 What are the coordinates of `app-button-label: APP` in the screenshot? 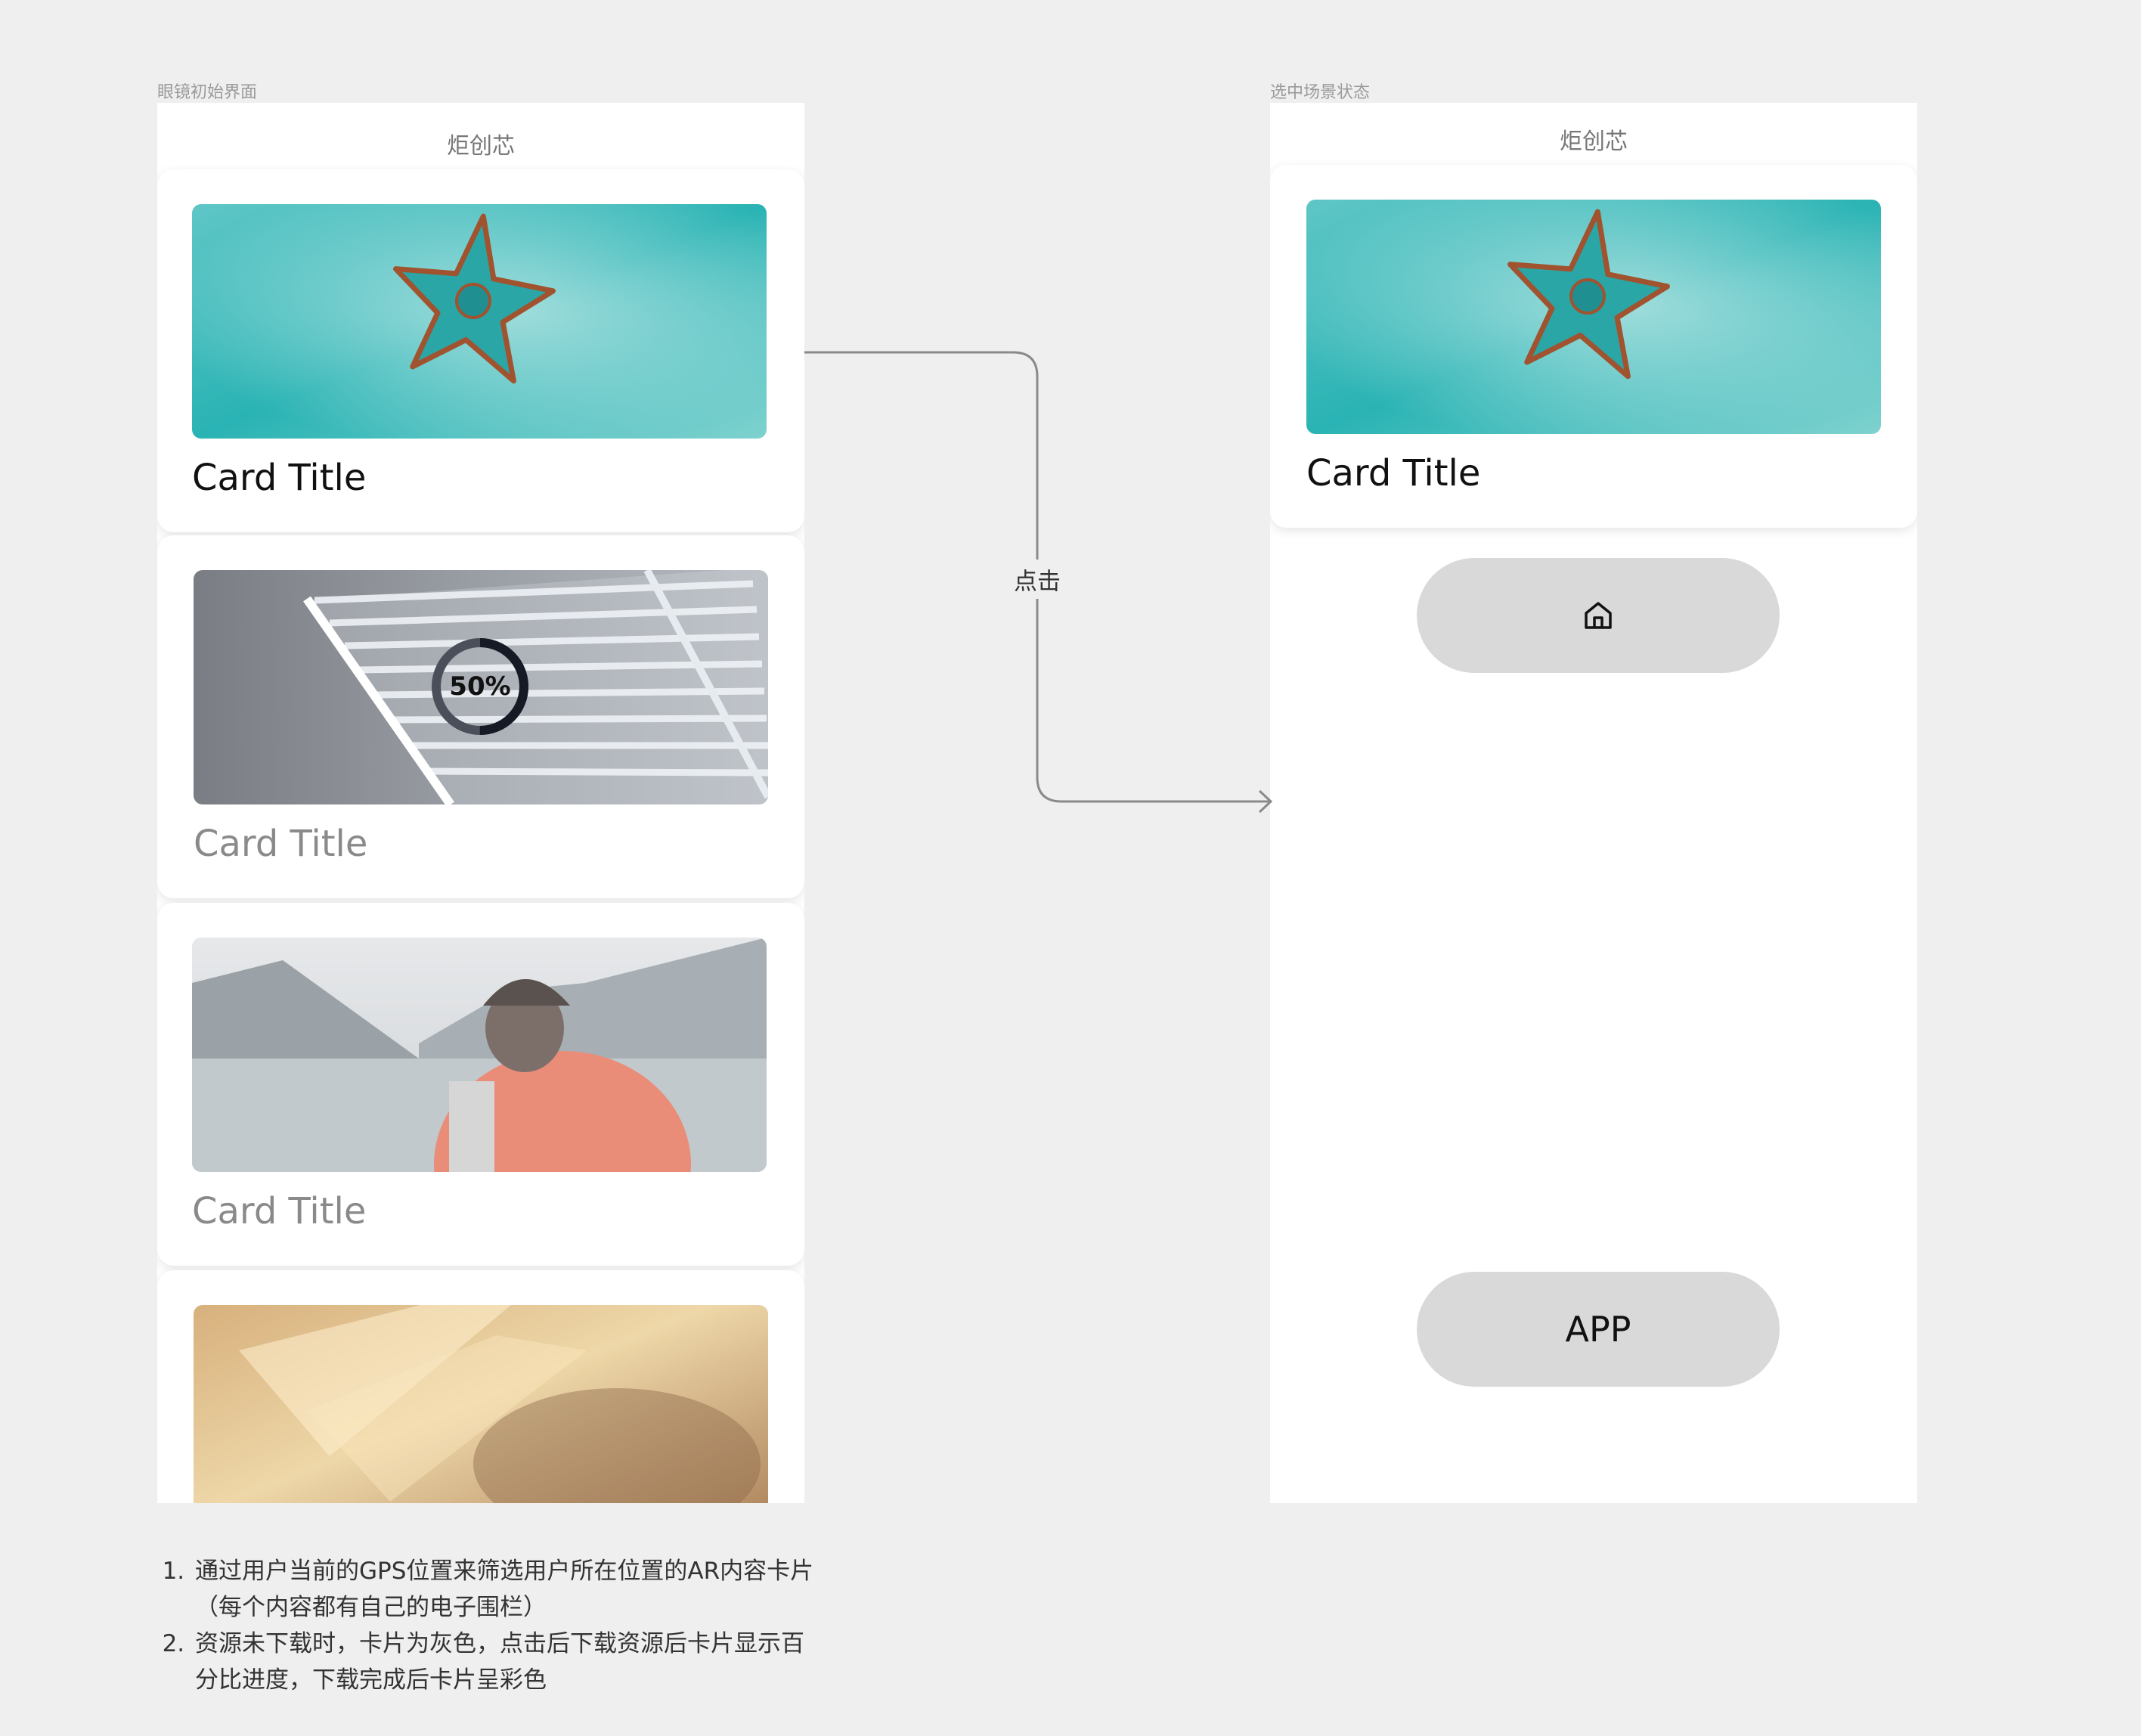 It's located at (1598, 1329).